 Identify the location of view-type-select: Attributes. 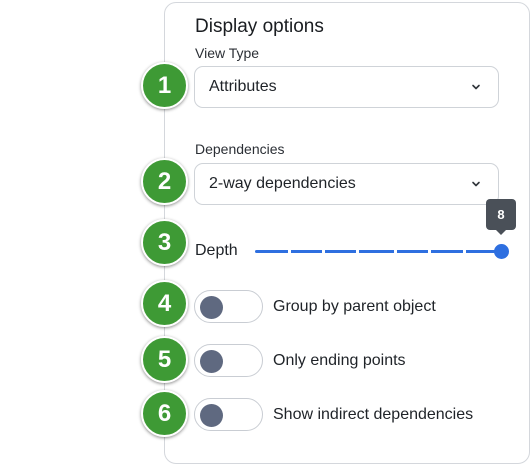
(346, 87).